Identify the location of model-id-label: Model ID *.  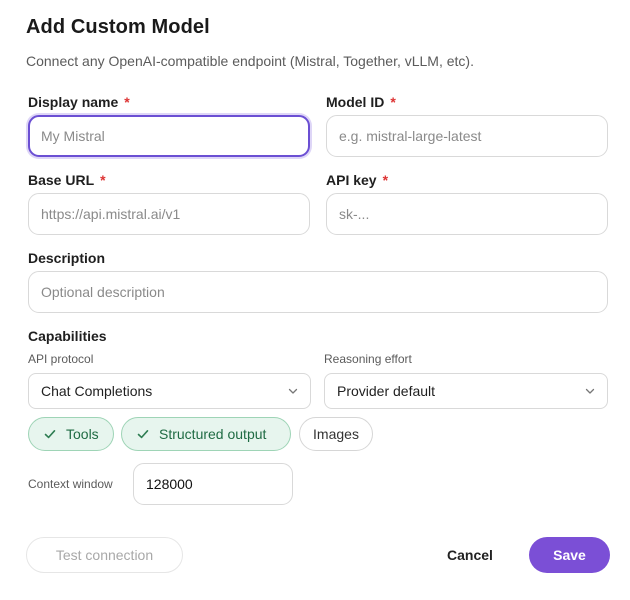
(361, 102).